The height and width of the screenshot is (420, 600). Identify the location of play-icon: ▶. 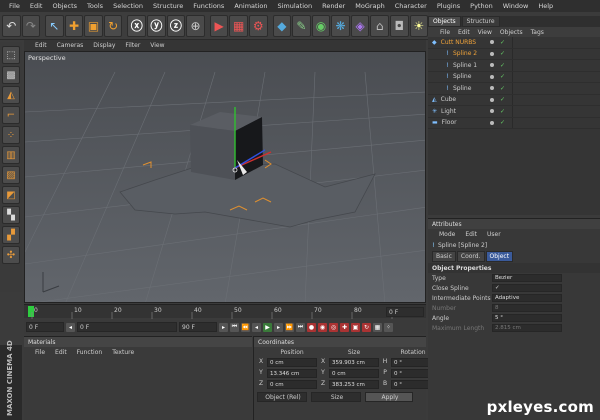
(267, 327).